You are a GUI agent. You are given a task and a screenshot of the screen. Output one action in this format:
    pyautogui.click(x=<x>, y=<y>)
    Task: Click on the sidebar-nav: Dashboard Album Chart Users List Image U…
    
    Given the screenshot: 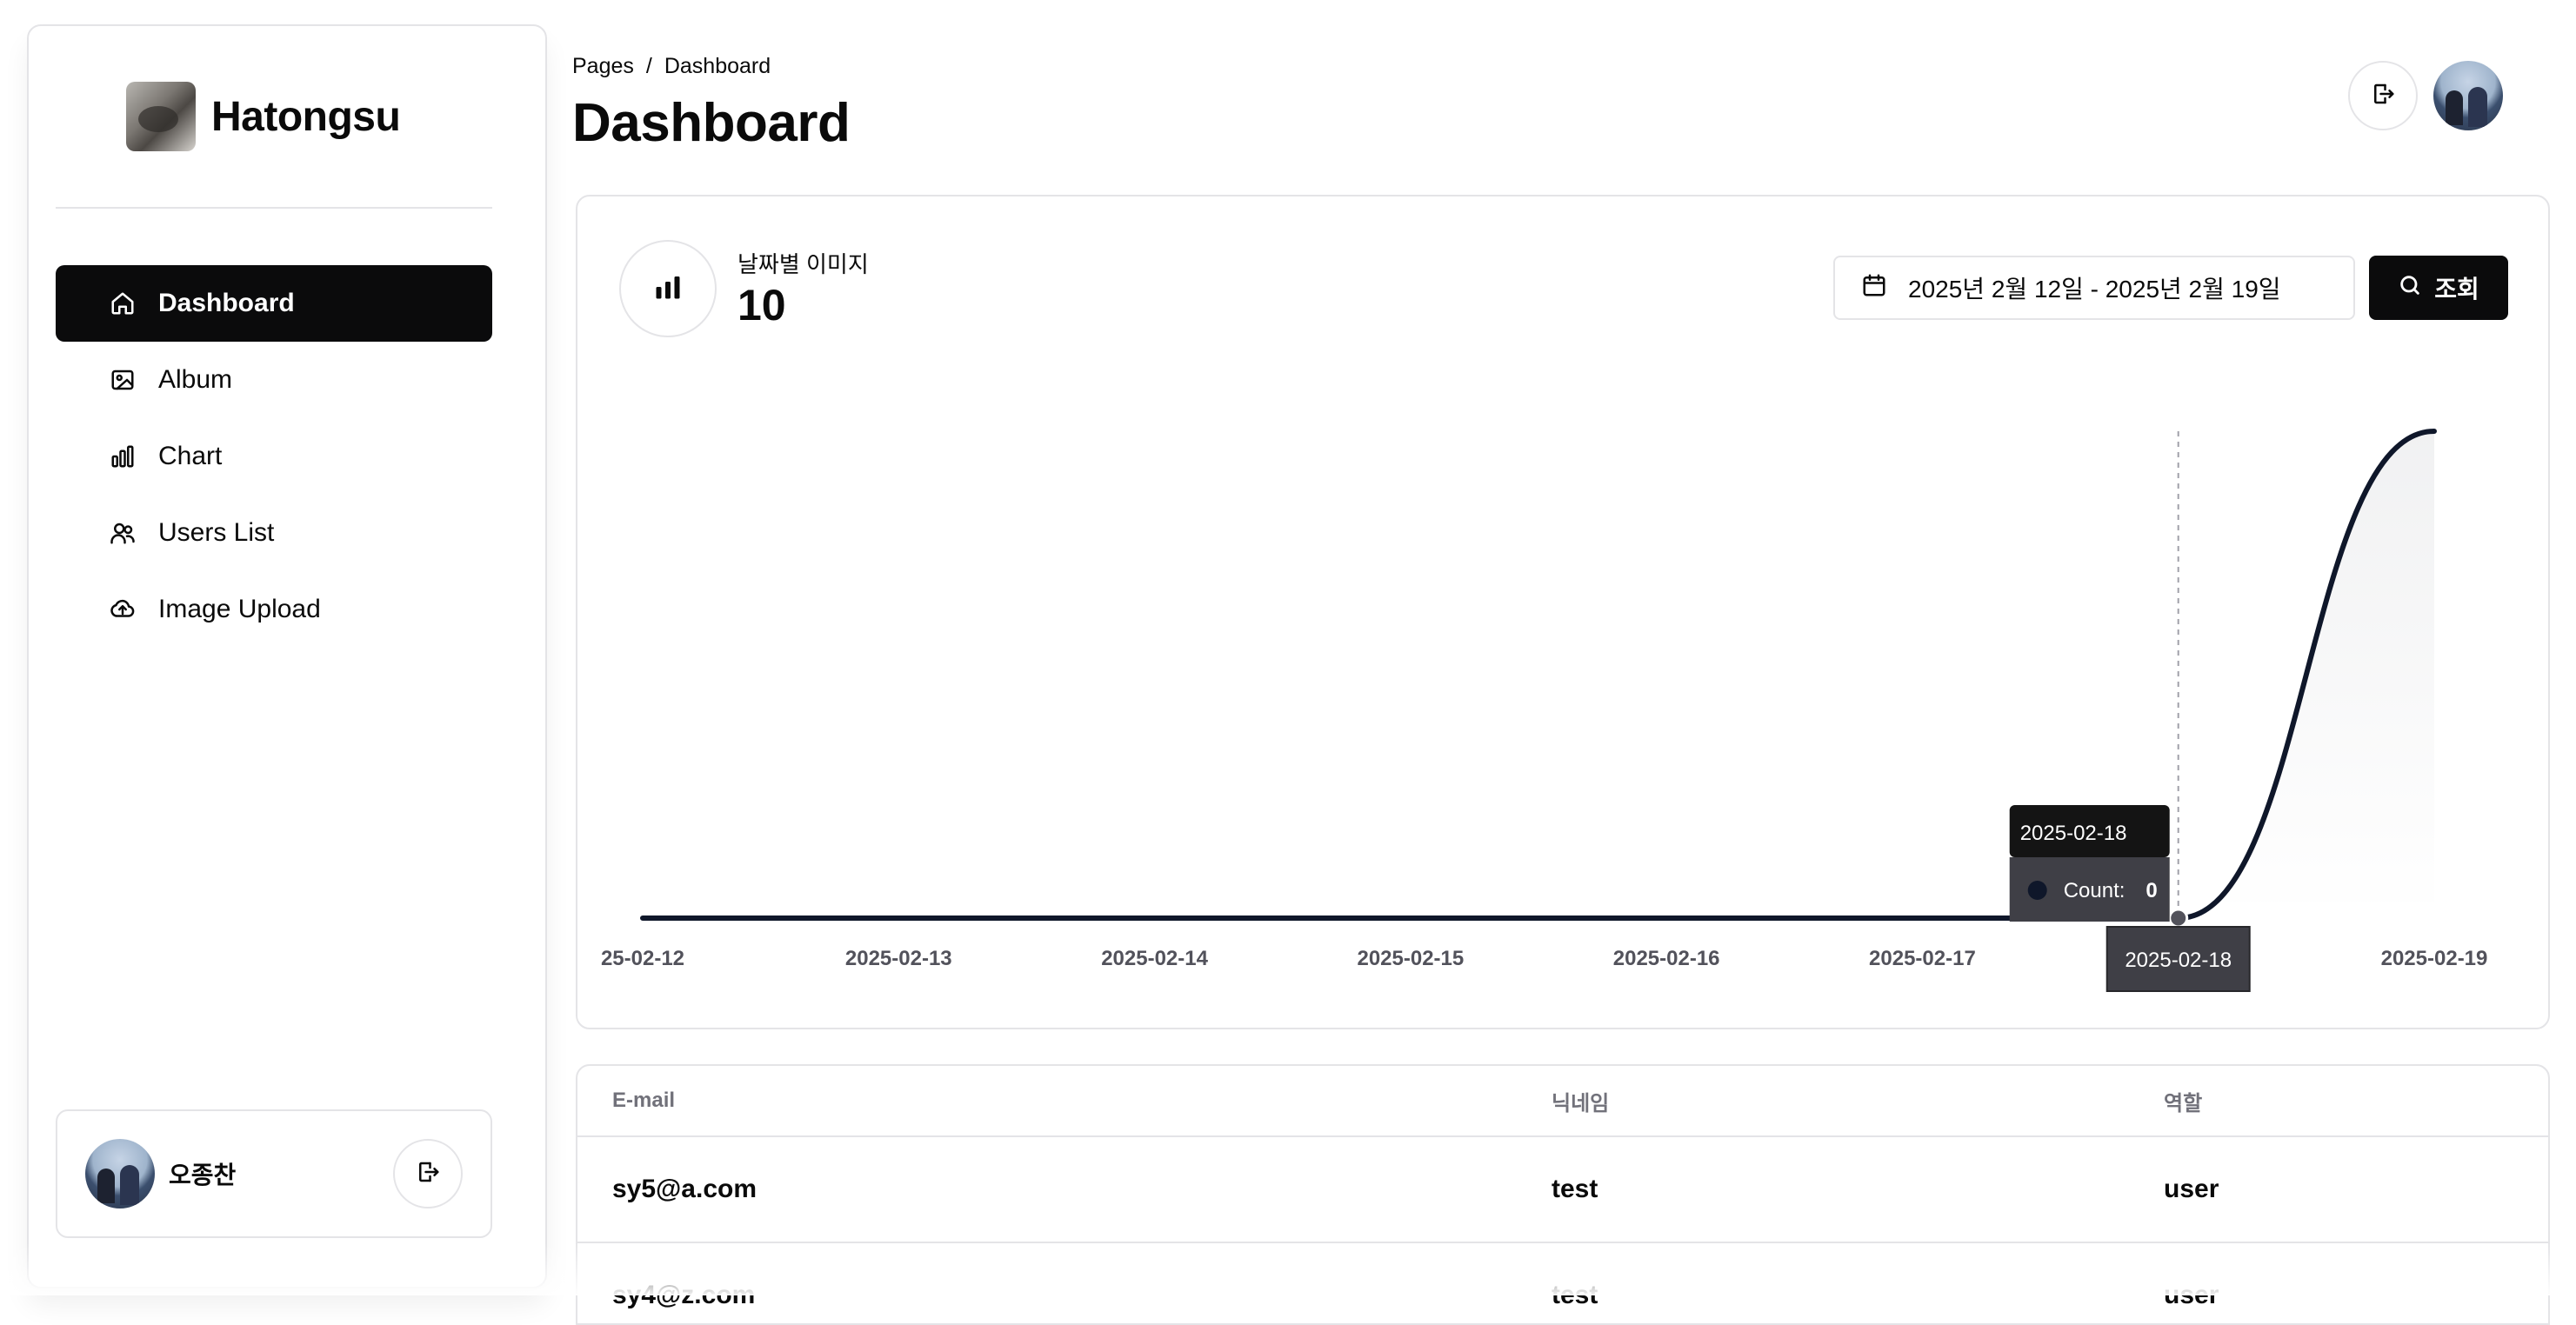 What is the action you would take?
    pyautogui.click(x=274, y=457)
    